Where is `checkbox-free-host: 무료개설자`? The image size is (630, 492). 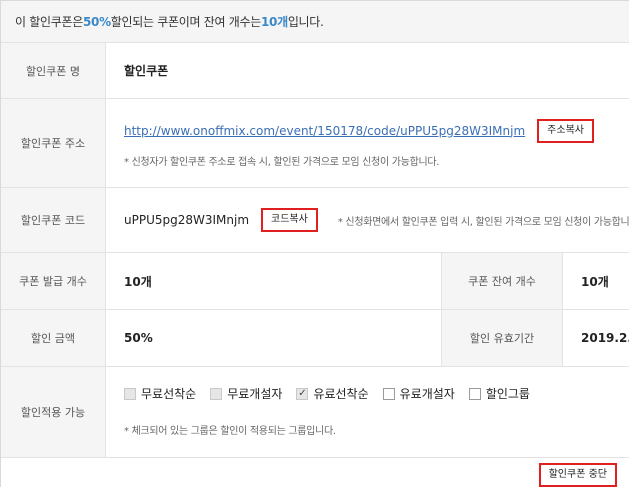
checkbox-free-host: 무료개설자 is located at coordinates (246, 393).